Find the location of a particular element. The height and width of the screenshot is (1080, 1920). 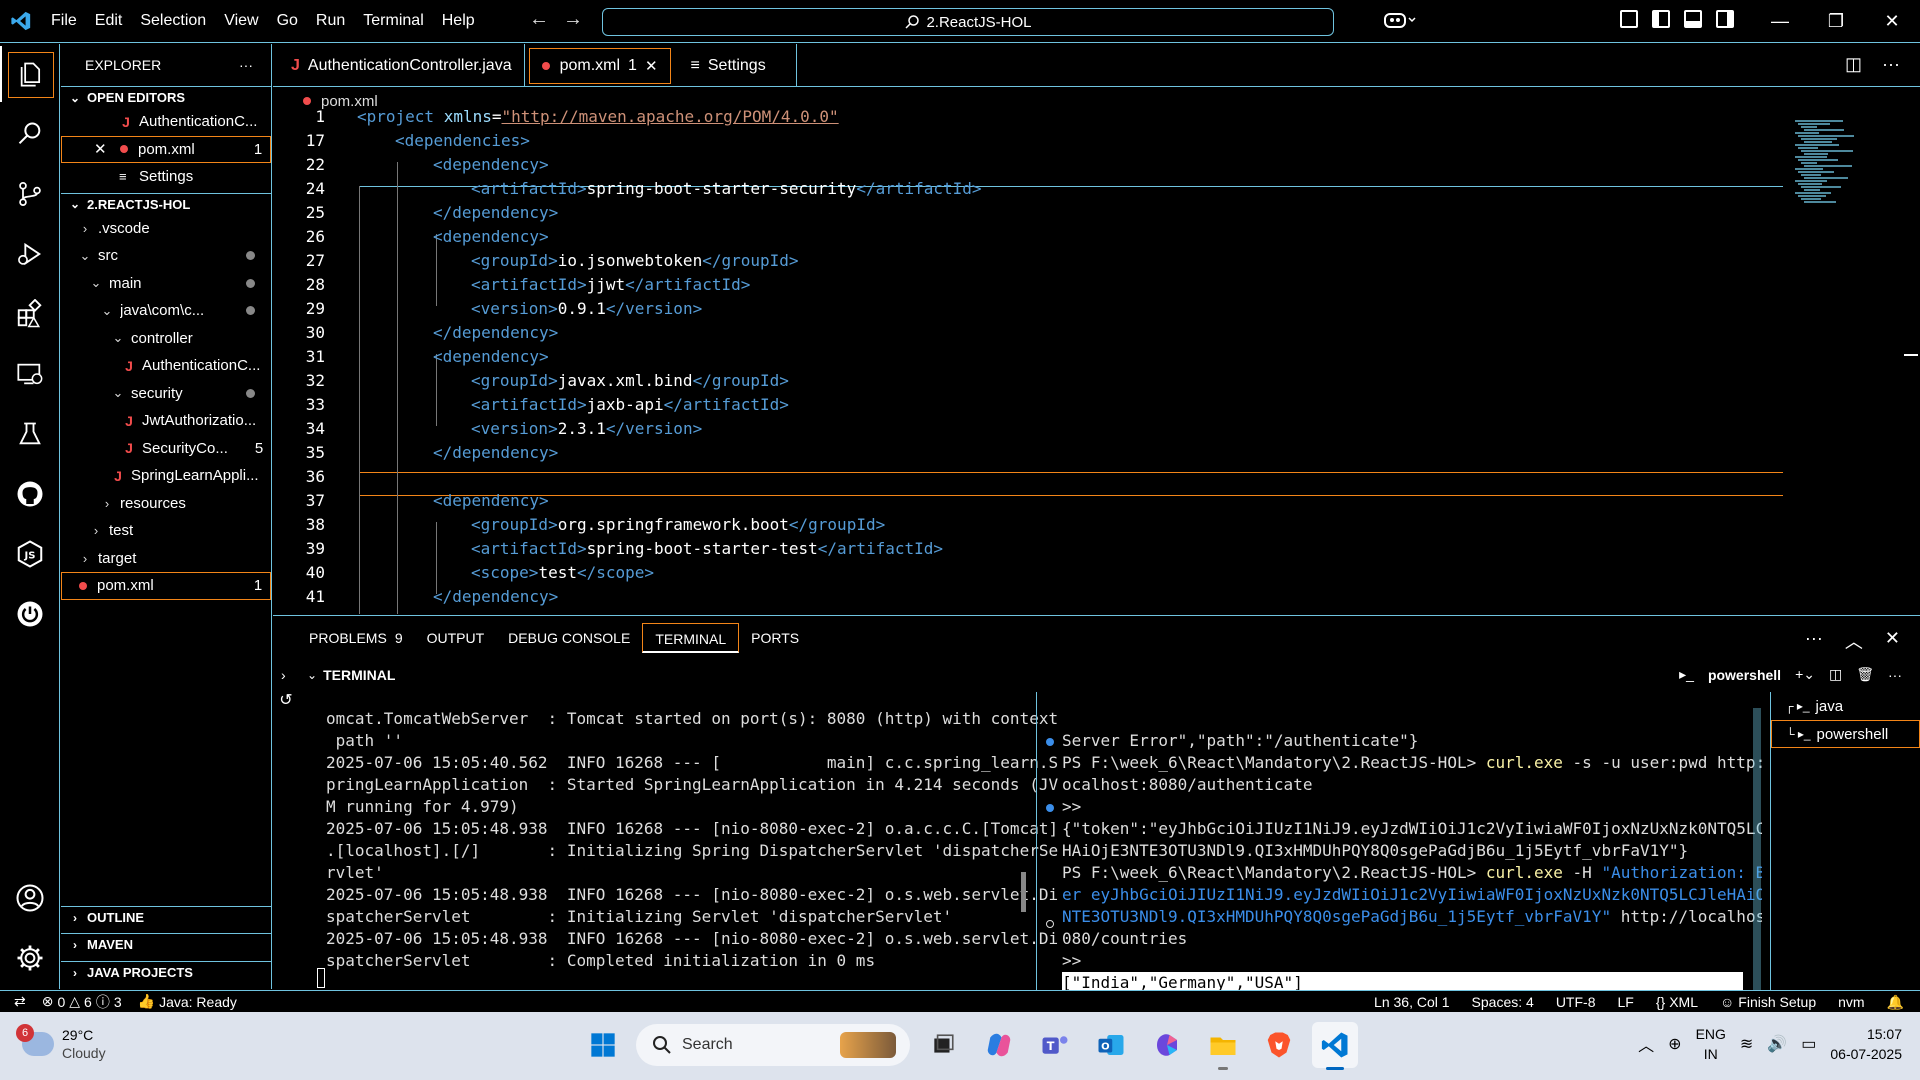

restore-icon: ❐ is located at coordinates (1836, 21).